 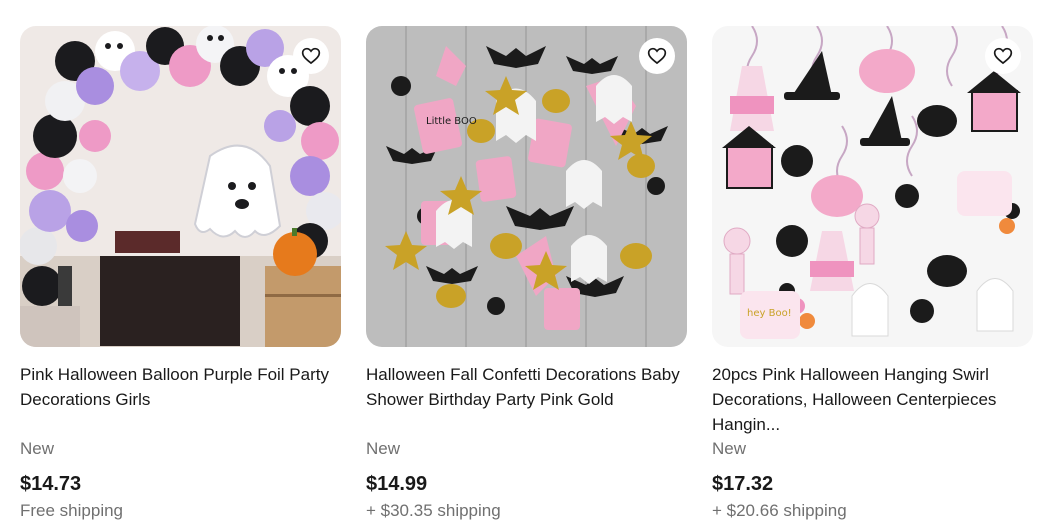 I want to click on listing-shipping: Free shipping, so click(x=72, y=510).